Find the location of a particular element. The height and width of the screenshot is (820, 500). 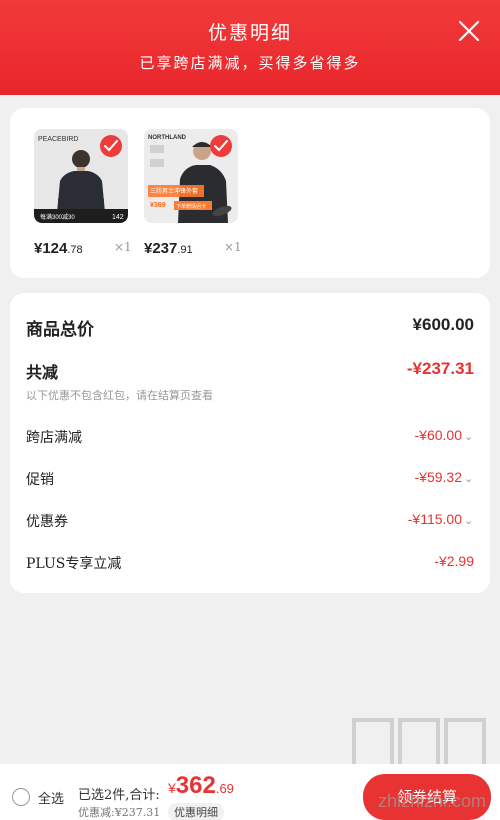

product-price-row: ¥124.78 ×1 is located at coordinates (94, 248).